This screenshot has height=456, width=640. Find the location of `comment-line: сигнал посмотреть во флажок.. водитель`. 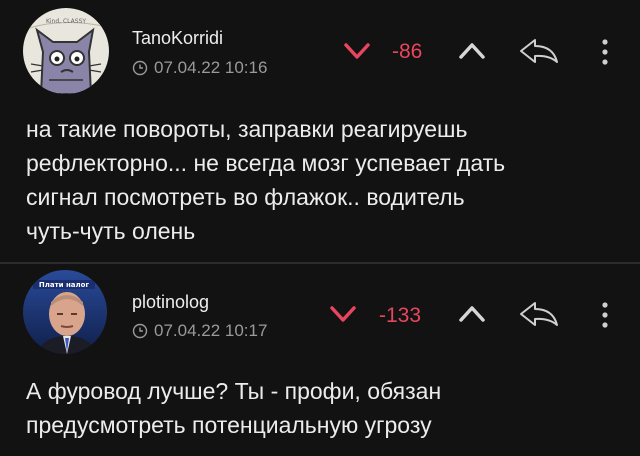

comment-line: сигнал посмотреть во флажок.. водитель is located at coordinates (245, 197).